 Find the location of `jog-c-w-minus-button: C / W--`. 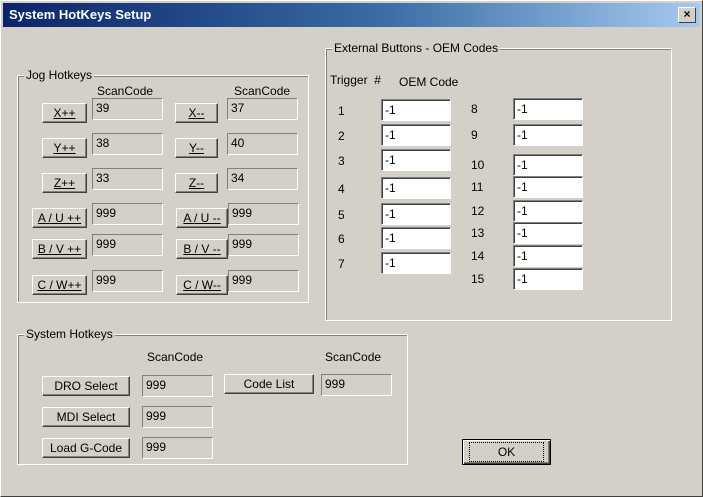

jog-c-w-minus-button: C / W-- is located at coordinates (202, 285).